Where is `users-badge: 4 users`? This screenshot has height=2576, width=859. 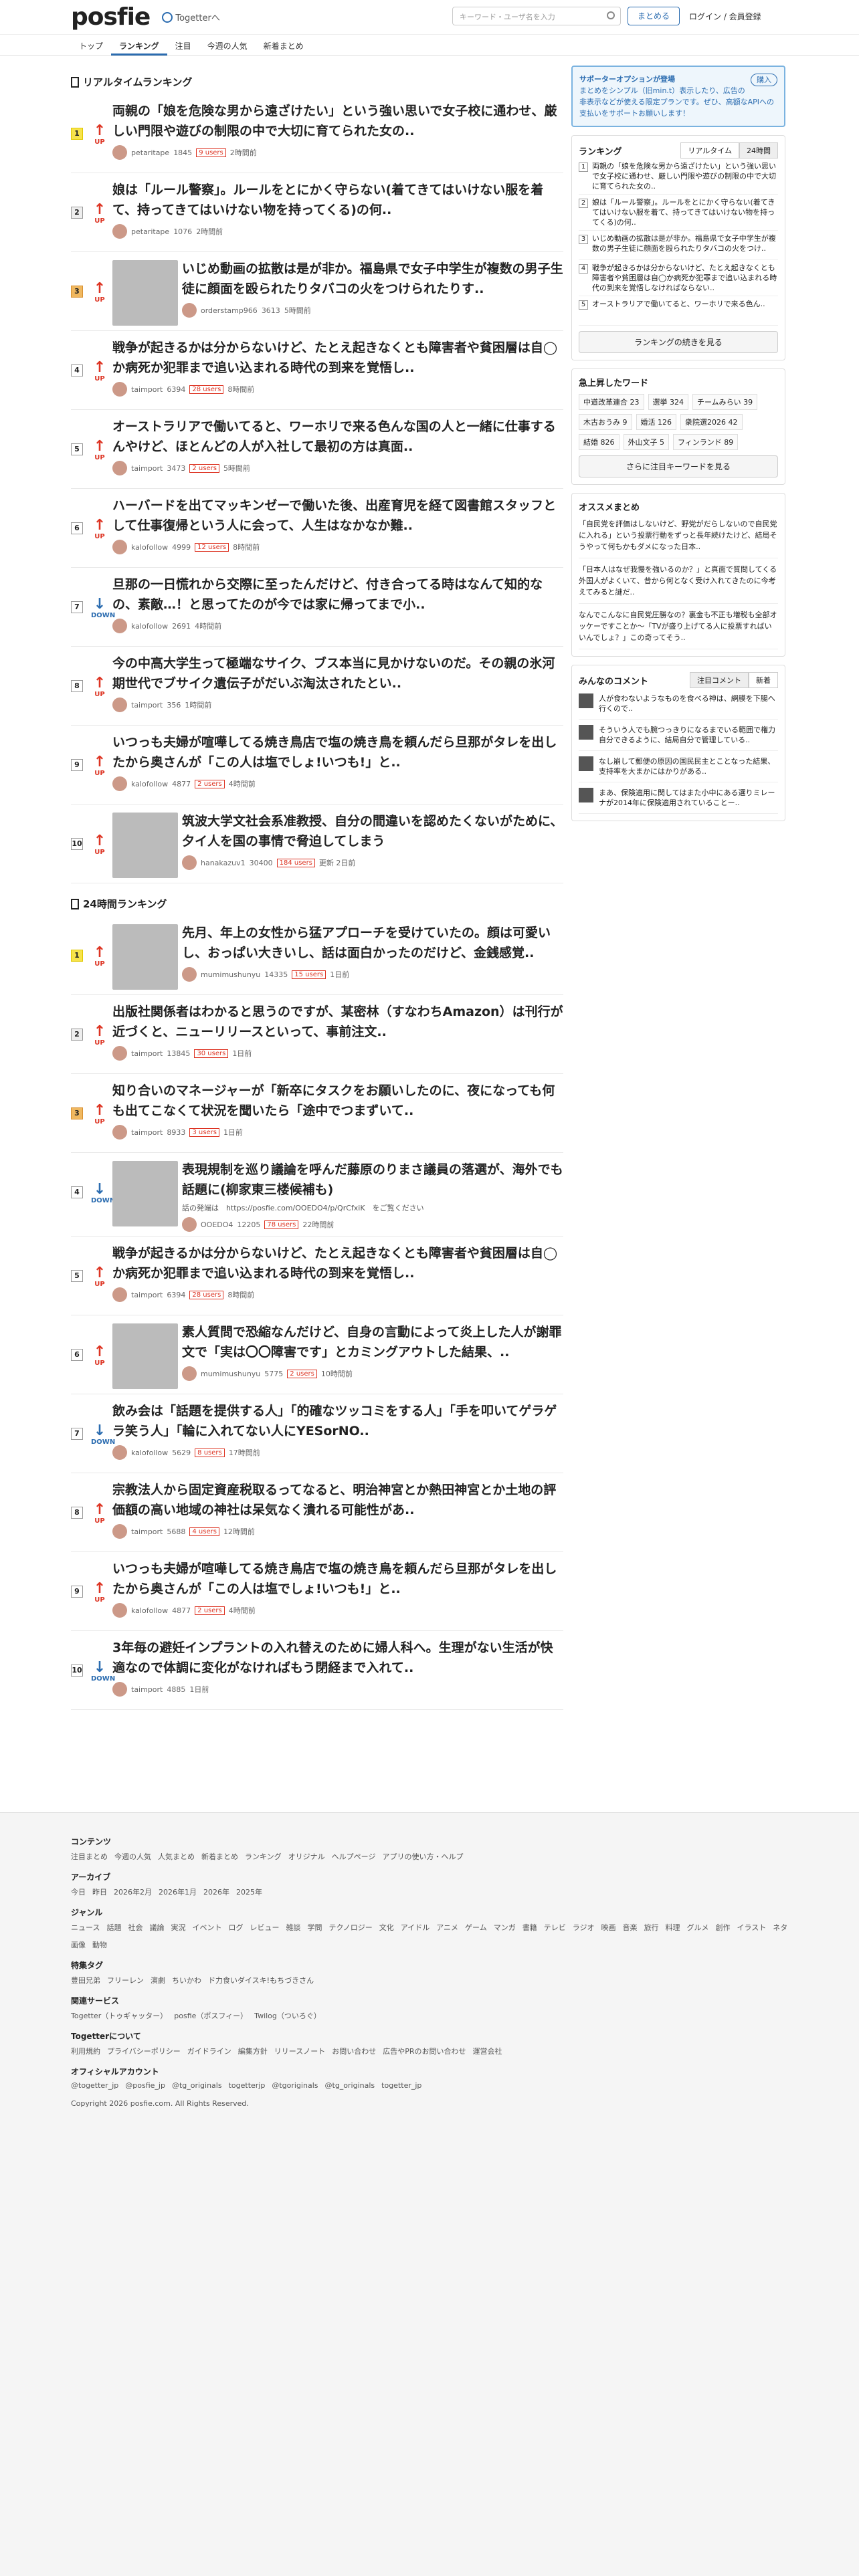 users-badge: 4 users is located at coordinates (204, 1532).